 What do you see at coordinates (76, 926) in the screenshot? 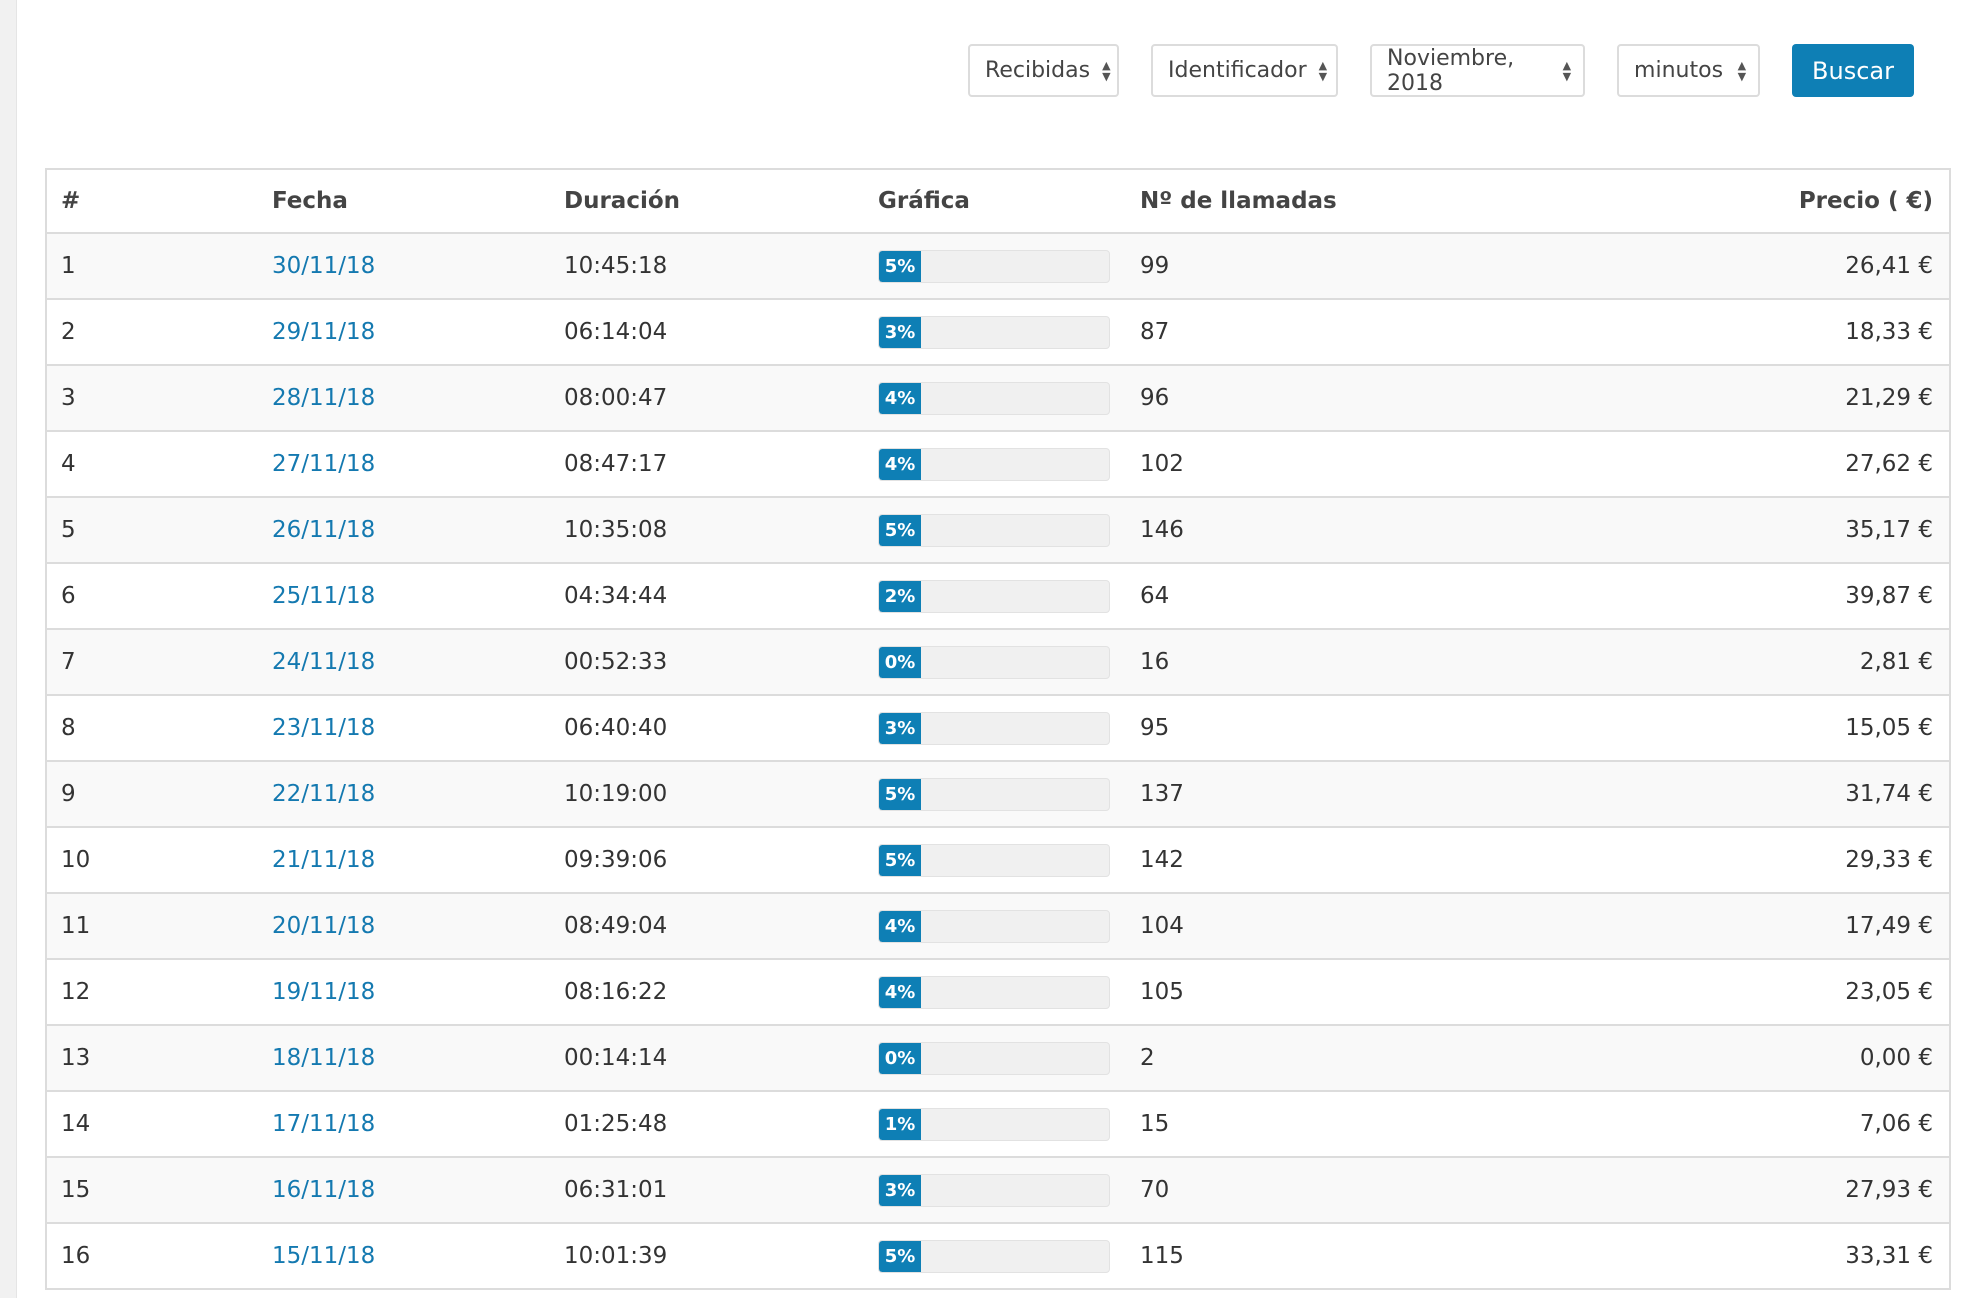
I see `row-number: 11` at bounding box center [76, 926].